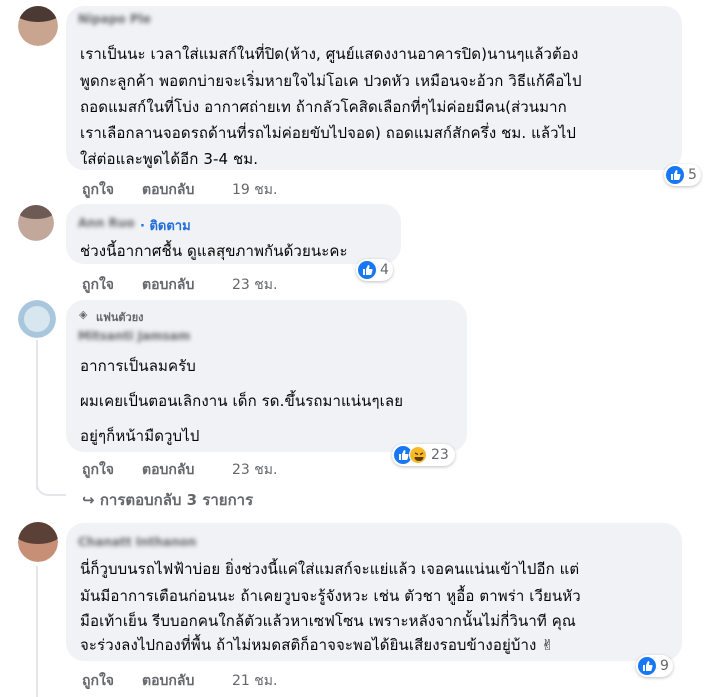 The width and height of the screenshot is (712, 697). I want to click on comment-text-line: ช่วงนี้อากาศชื้น ดูแลสุขภาพกันด้วยนะคะ, so click(214, 251).